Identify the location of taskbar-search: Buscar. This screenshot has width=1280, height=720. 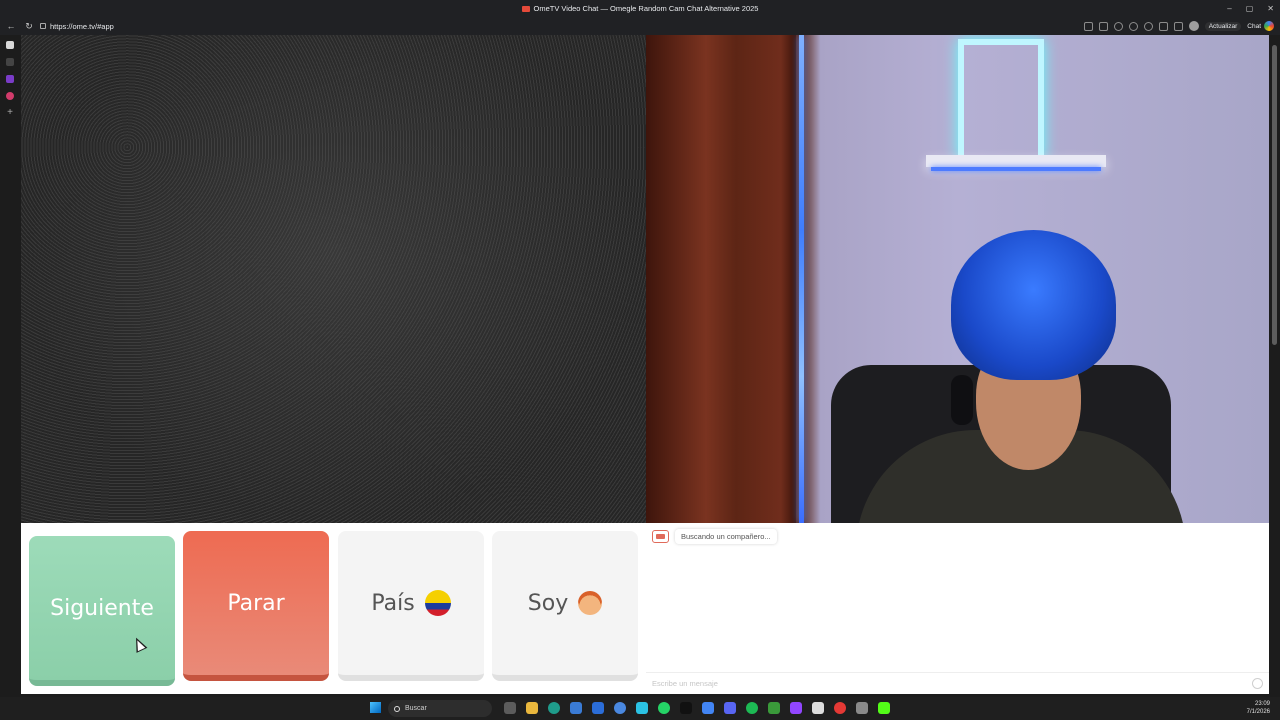
(440, 708).